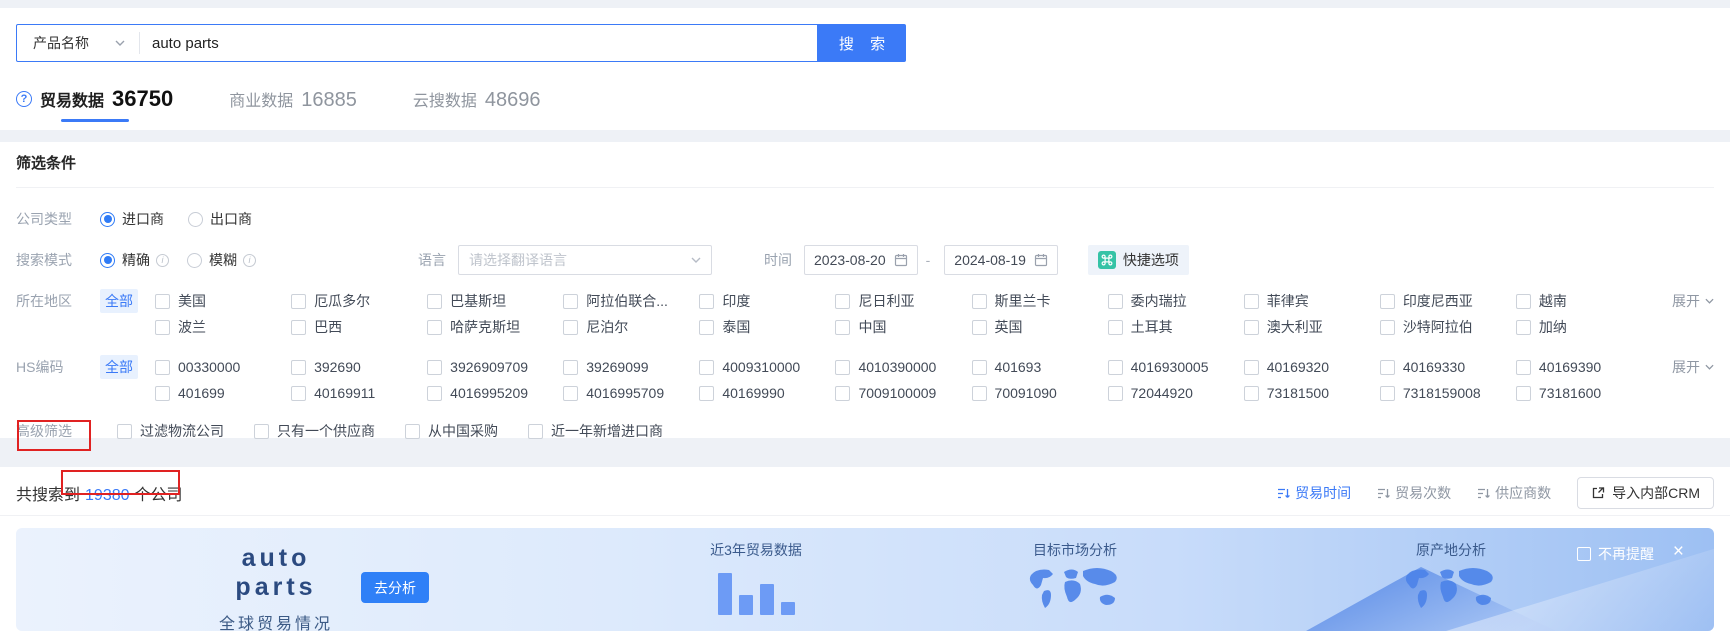 The height and width of the screenshot is (642, 1730). What do you see at coordinates (1683, 301) in the screenshot?
I see `region-expand-button: 展开` at bounding box center [1683, 301].